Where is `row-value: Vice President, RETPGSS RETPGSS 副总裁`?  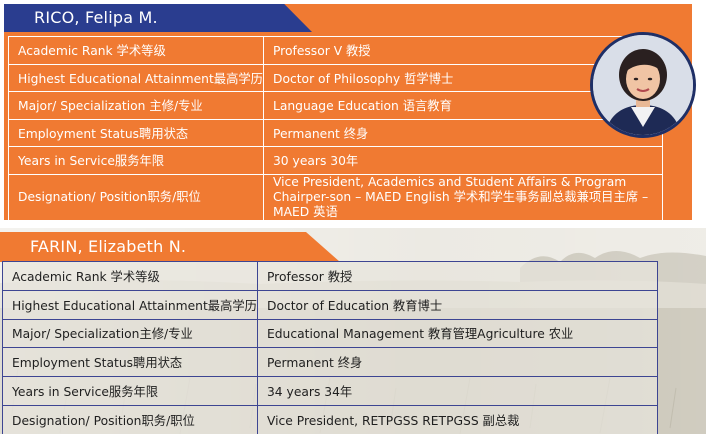
row-value: Vice President, RETPGSS RETPGSS 副总裁 is located at coordinates (457, 419).